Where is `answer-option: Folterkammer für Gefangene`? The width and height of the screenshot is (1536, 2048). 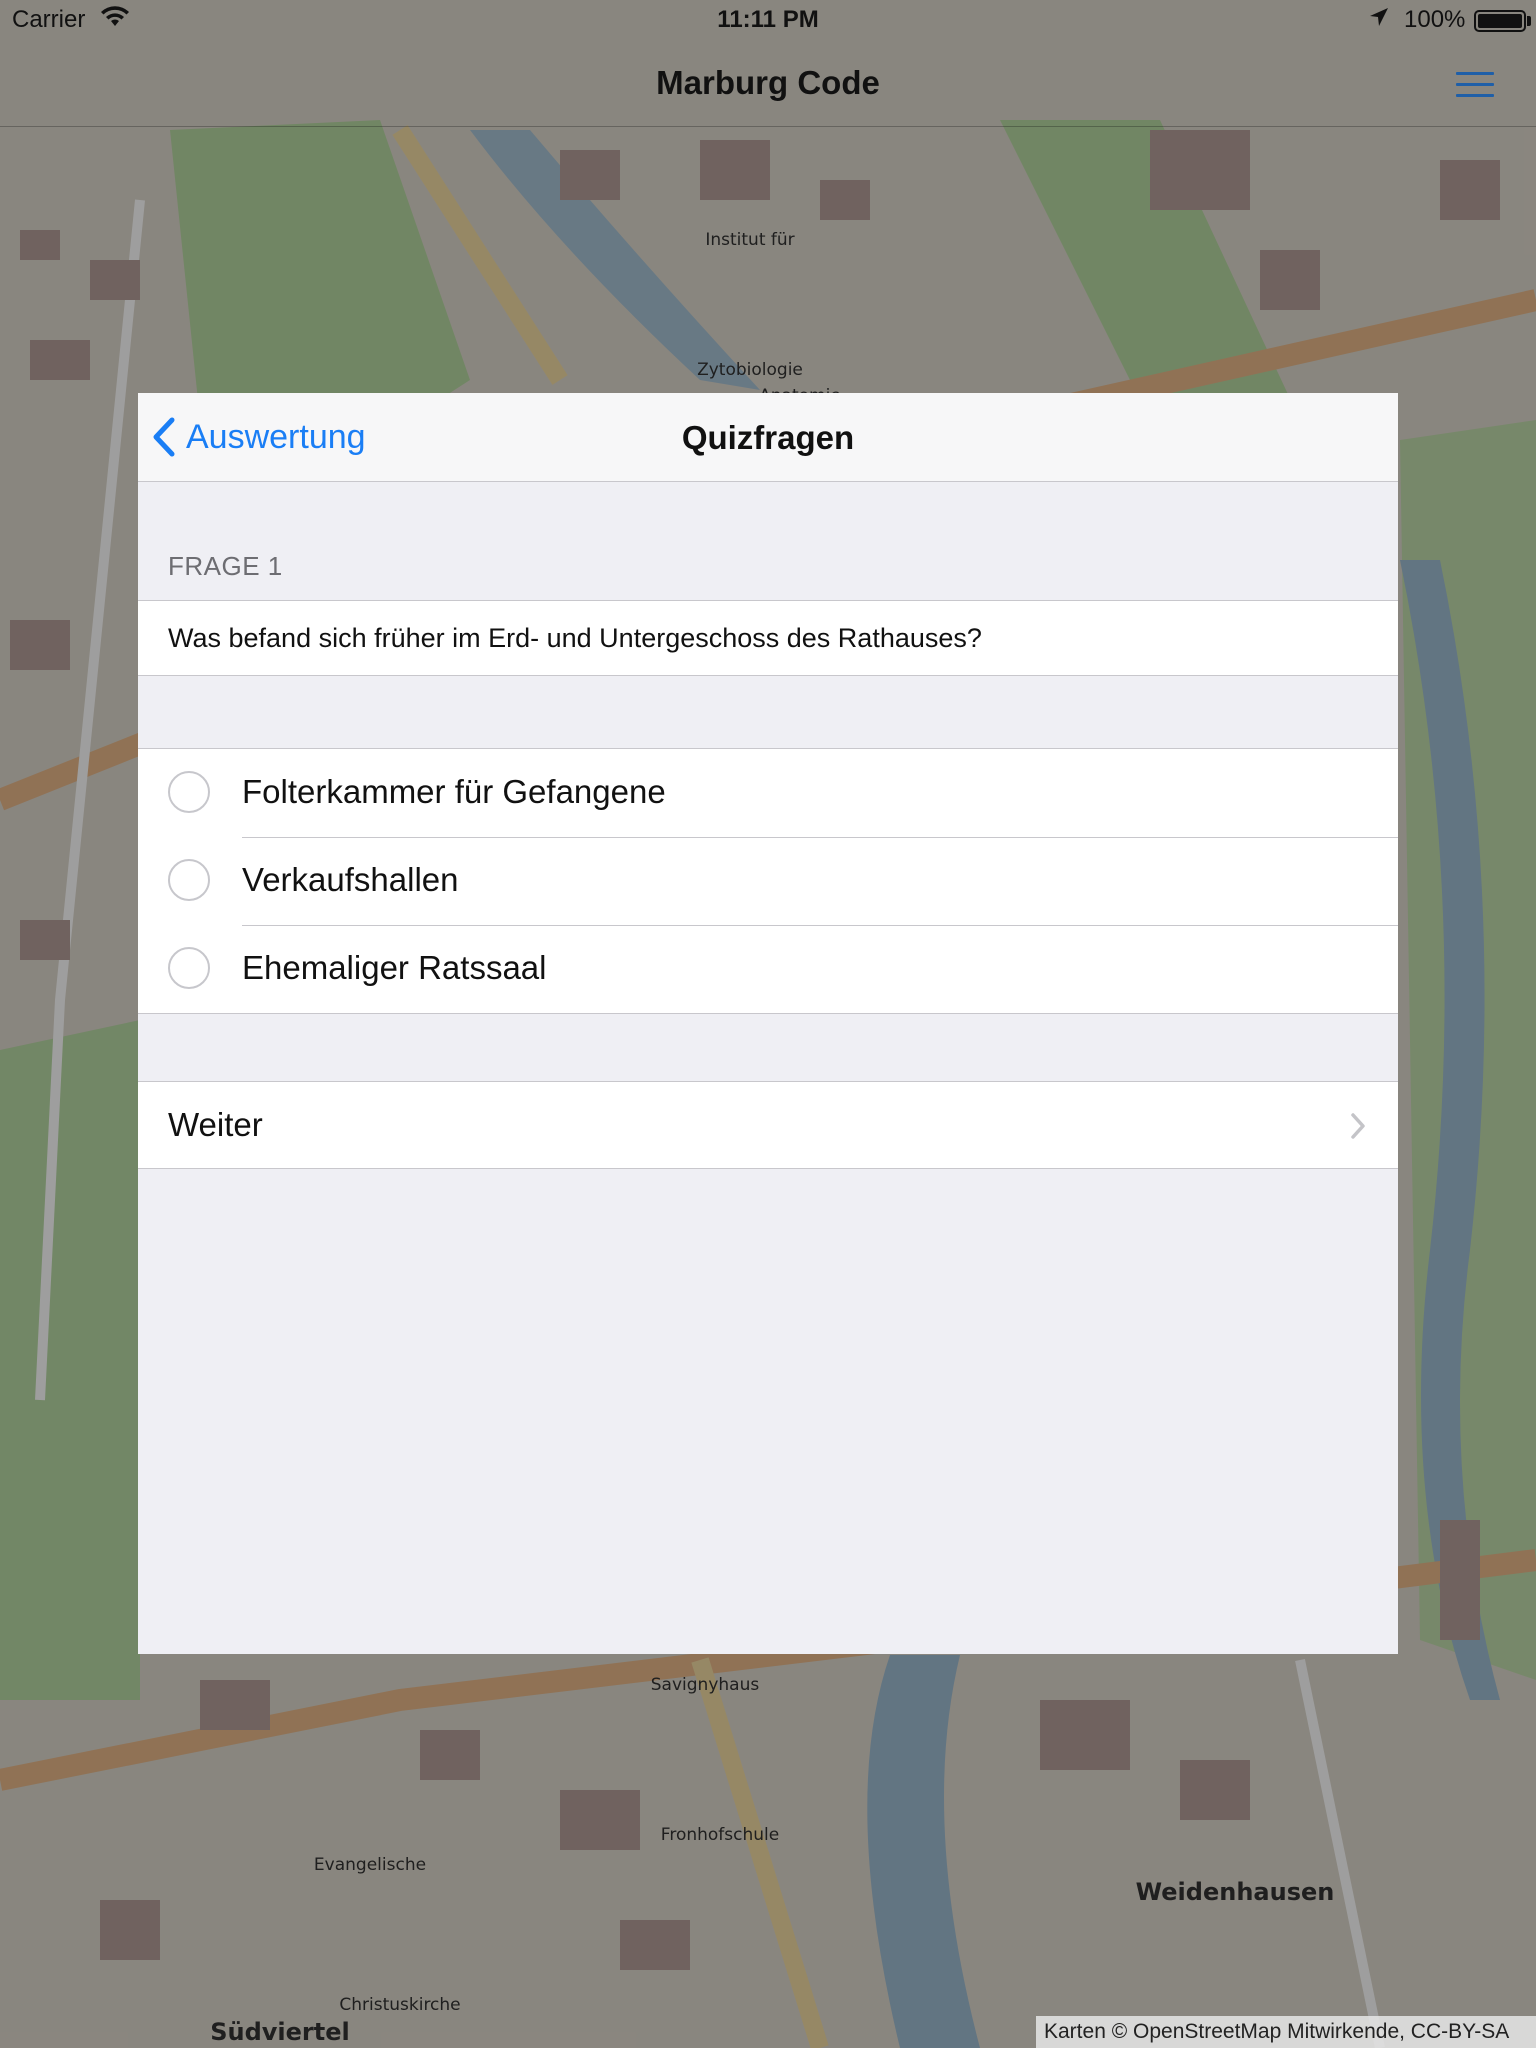
answer-option: Folterkammer für Gefangene is located at coordinates (768, 793).